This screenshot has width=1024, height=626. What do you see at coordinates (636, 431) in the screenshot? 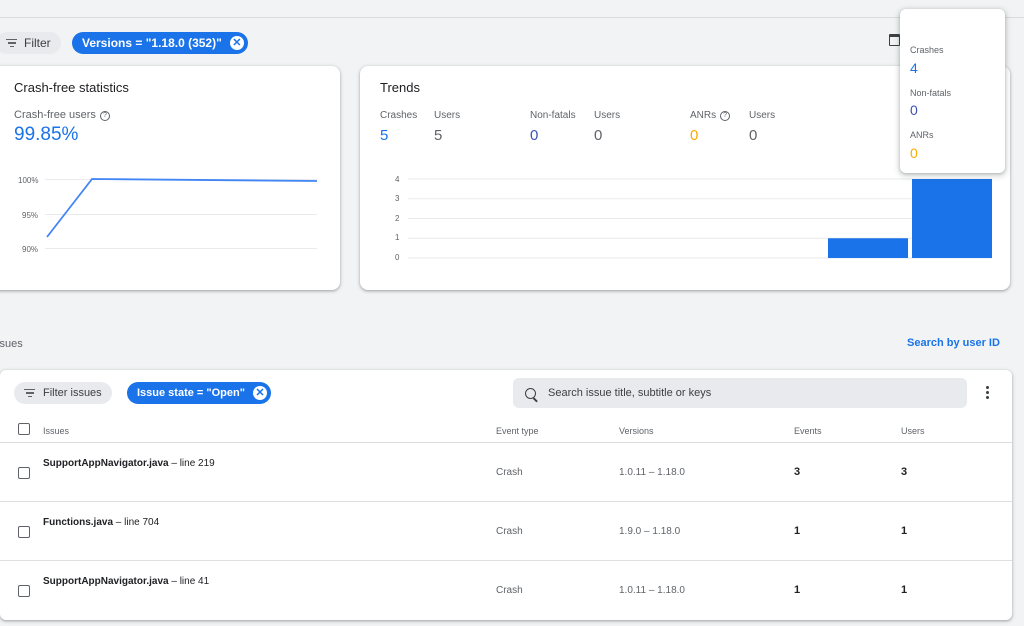
I see `column-header-versions: Versions` at bounding box center [636, 431].